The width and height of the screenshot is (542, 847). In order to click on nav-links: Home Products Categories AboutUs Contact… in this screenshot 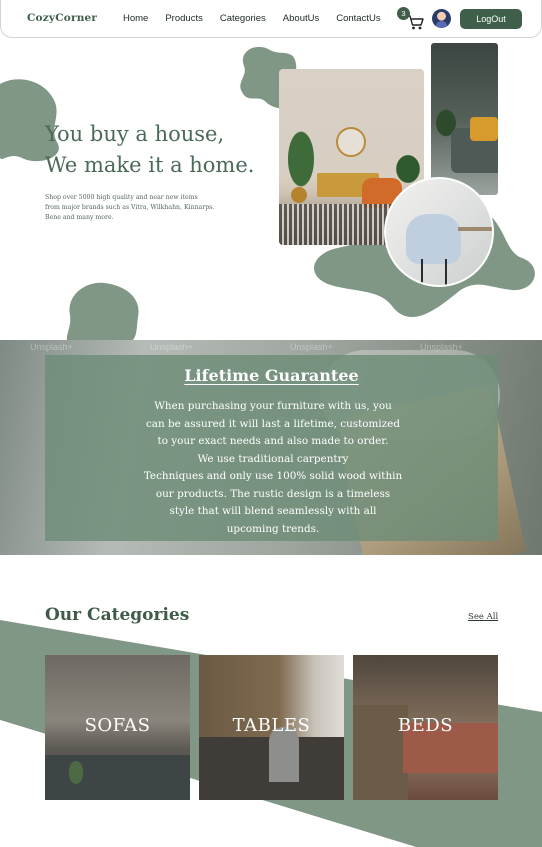, I will do `click(260, 18)`.